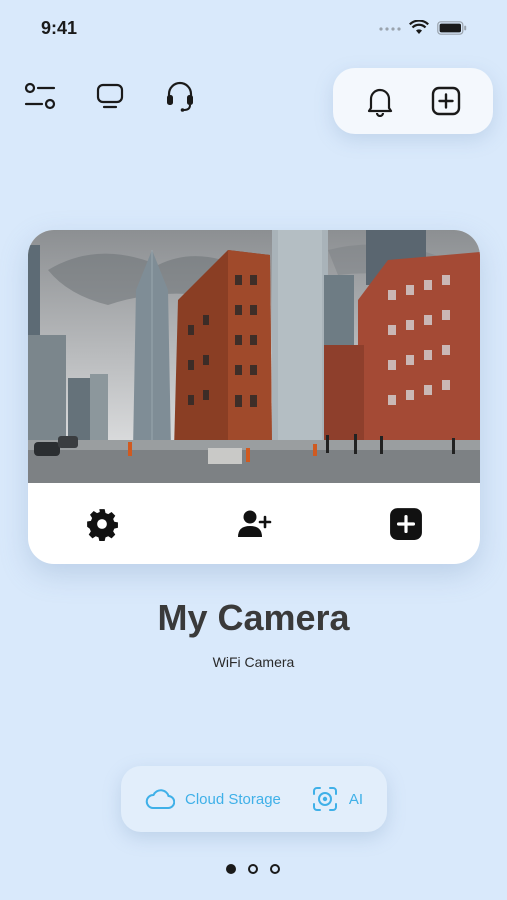 This screenshot has width=507, height=900. What do you see at coordinates (233, 799) in the screenshot?
I see `cloud-storage-label: Cloud Storage` at bounding box center [233, 799].